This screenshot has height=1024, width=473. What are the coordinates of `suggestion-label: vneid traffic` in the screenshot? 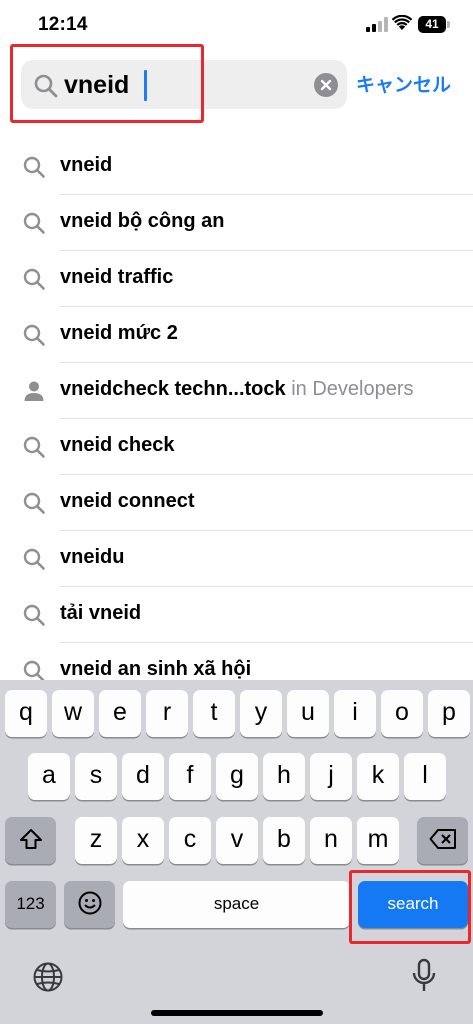 It's located at (117, 277).